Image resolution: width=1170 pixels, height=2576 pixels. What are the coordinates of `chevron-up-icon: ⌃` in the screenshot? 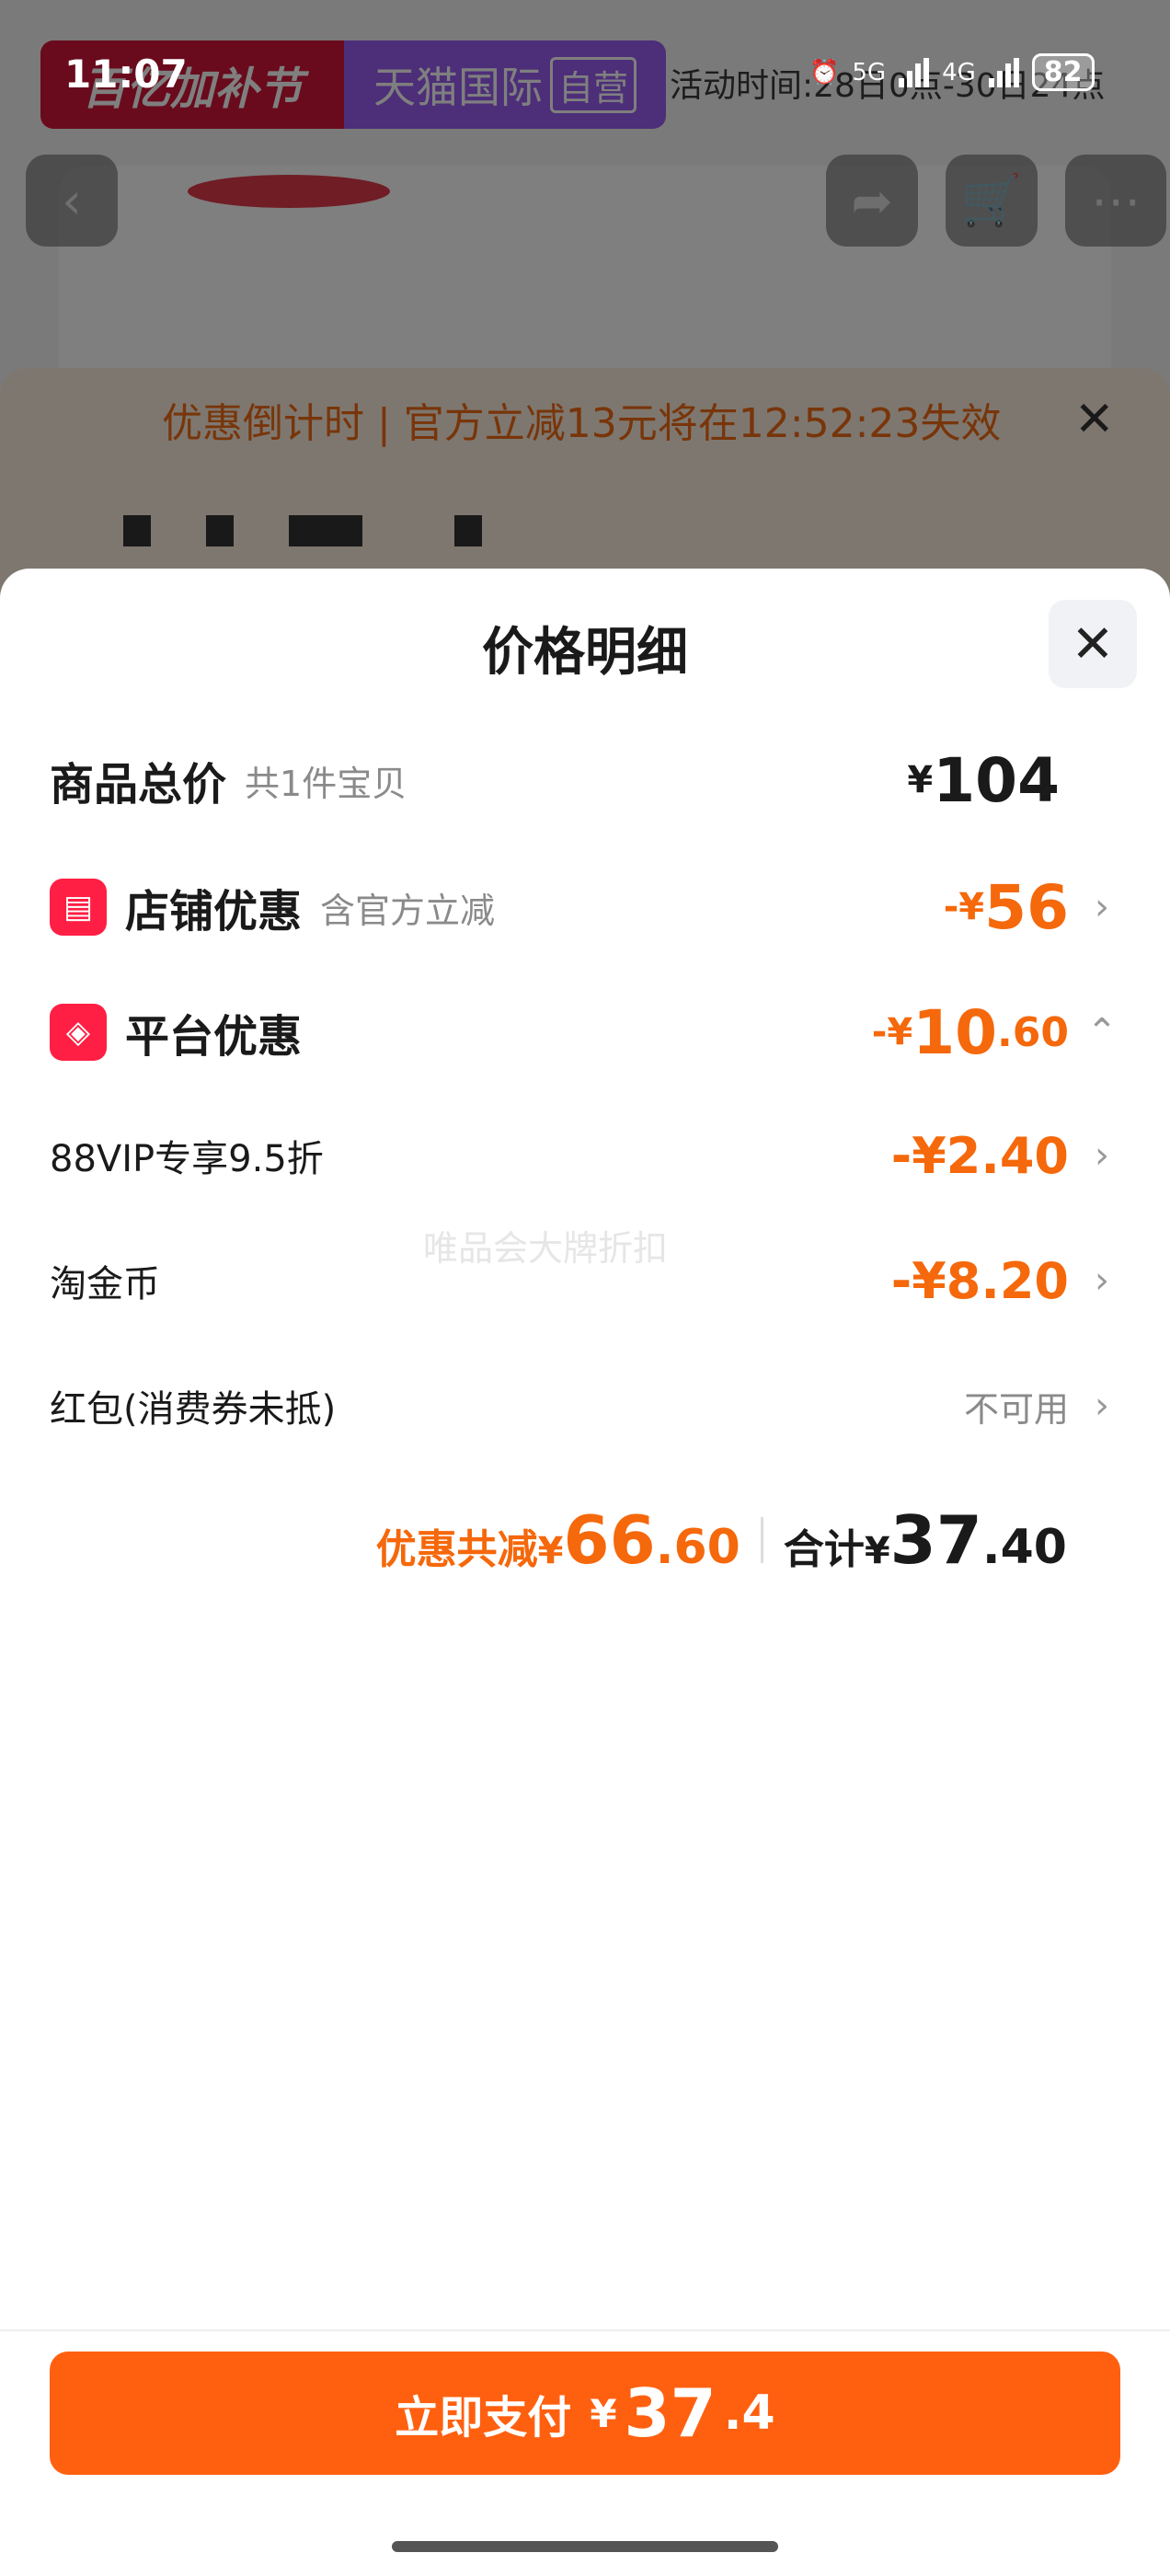 It's located at (1102, 1032).